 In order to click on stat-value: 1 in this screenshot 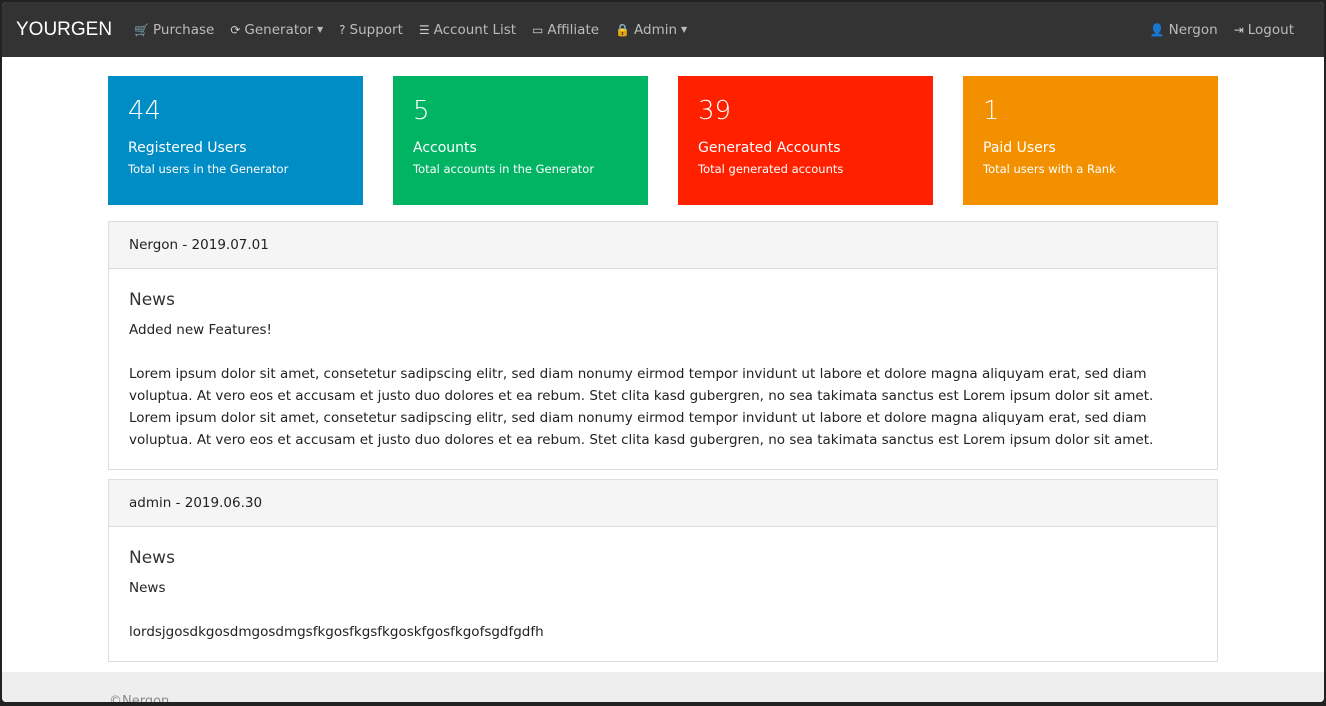, I will do `click(991, 111)`.